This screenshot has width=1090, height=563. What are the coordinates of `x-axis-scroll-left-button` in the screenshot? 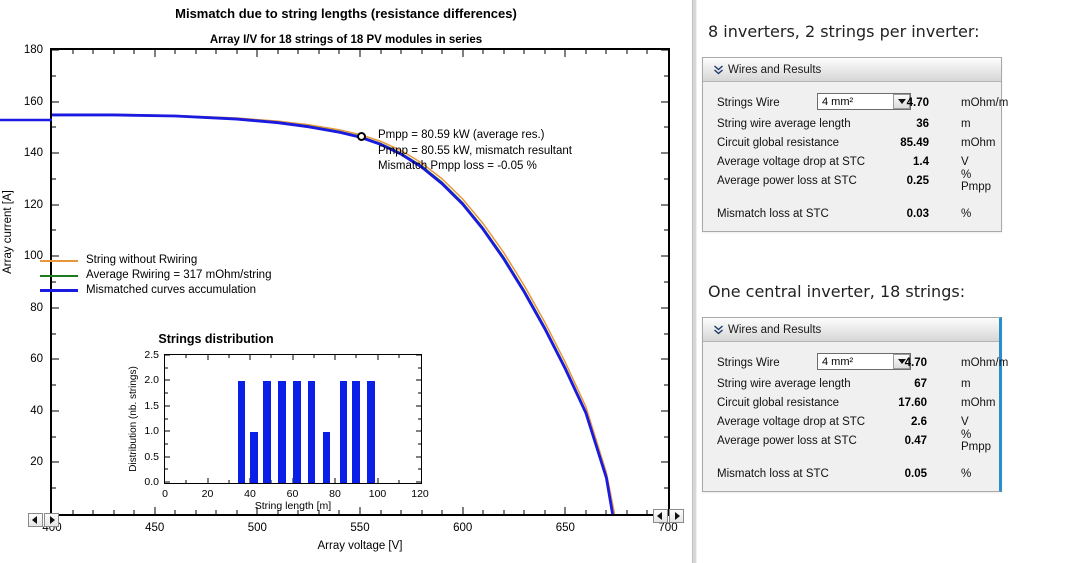 It's located at (35, 520).